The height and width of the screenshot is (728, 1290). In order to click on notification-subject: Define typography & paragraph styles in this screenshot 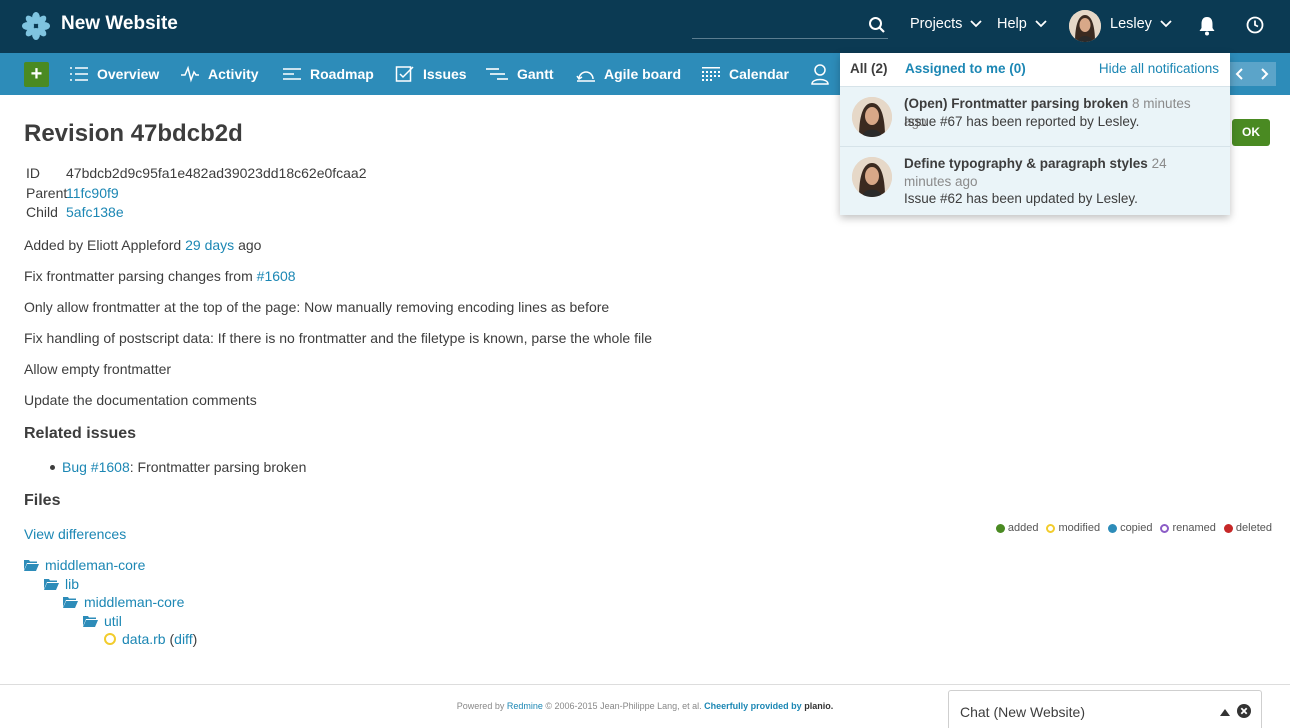, I will do `click(1026, 163)`.